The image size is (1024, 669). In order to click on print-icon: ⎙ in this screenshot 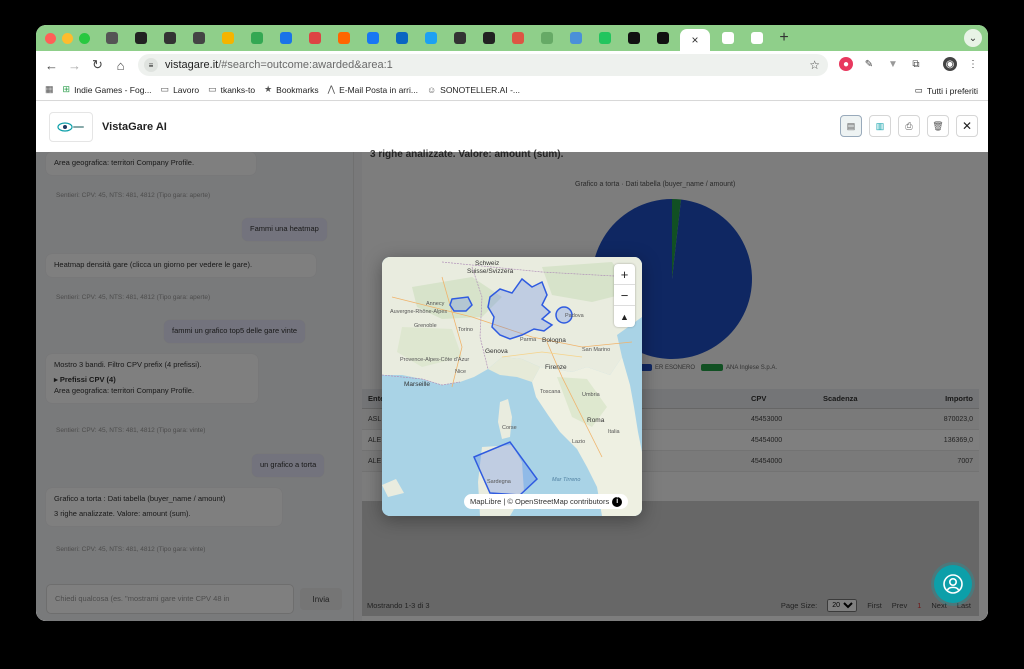, I will do `click(909, 125)`.